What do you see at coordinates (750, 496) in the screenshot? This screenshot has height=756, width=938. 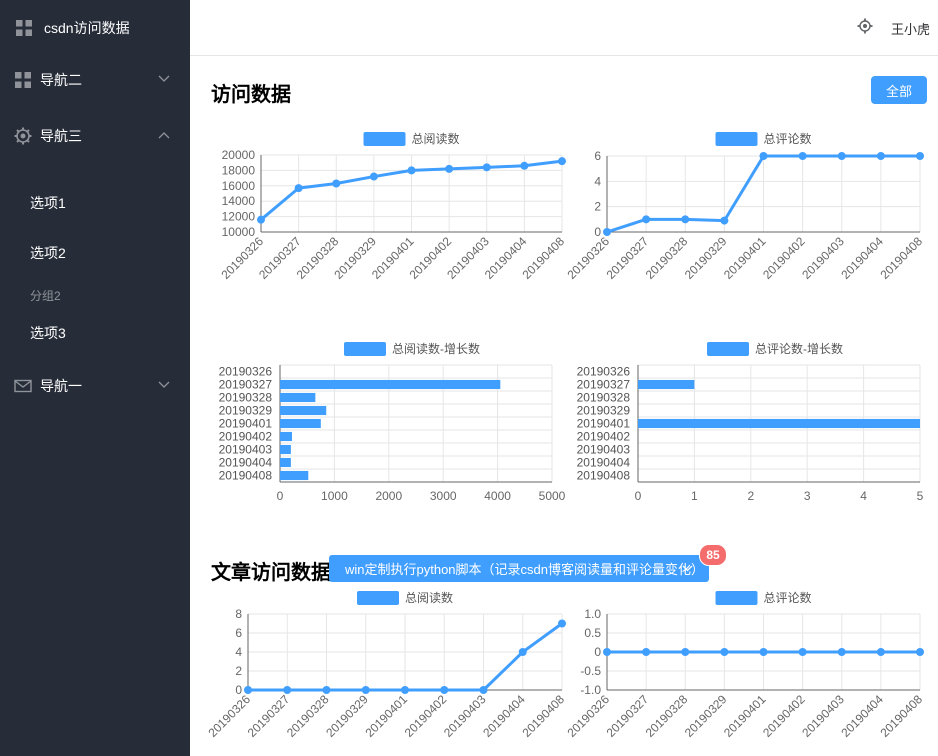 I see `x-tick-label: 2` at bounding box center [750, 496].